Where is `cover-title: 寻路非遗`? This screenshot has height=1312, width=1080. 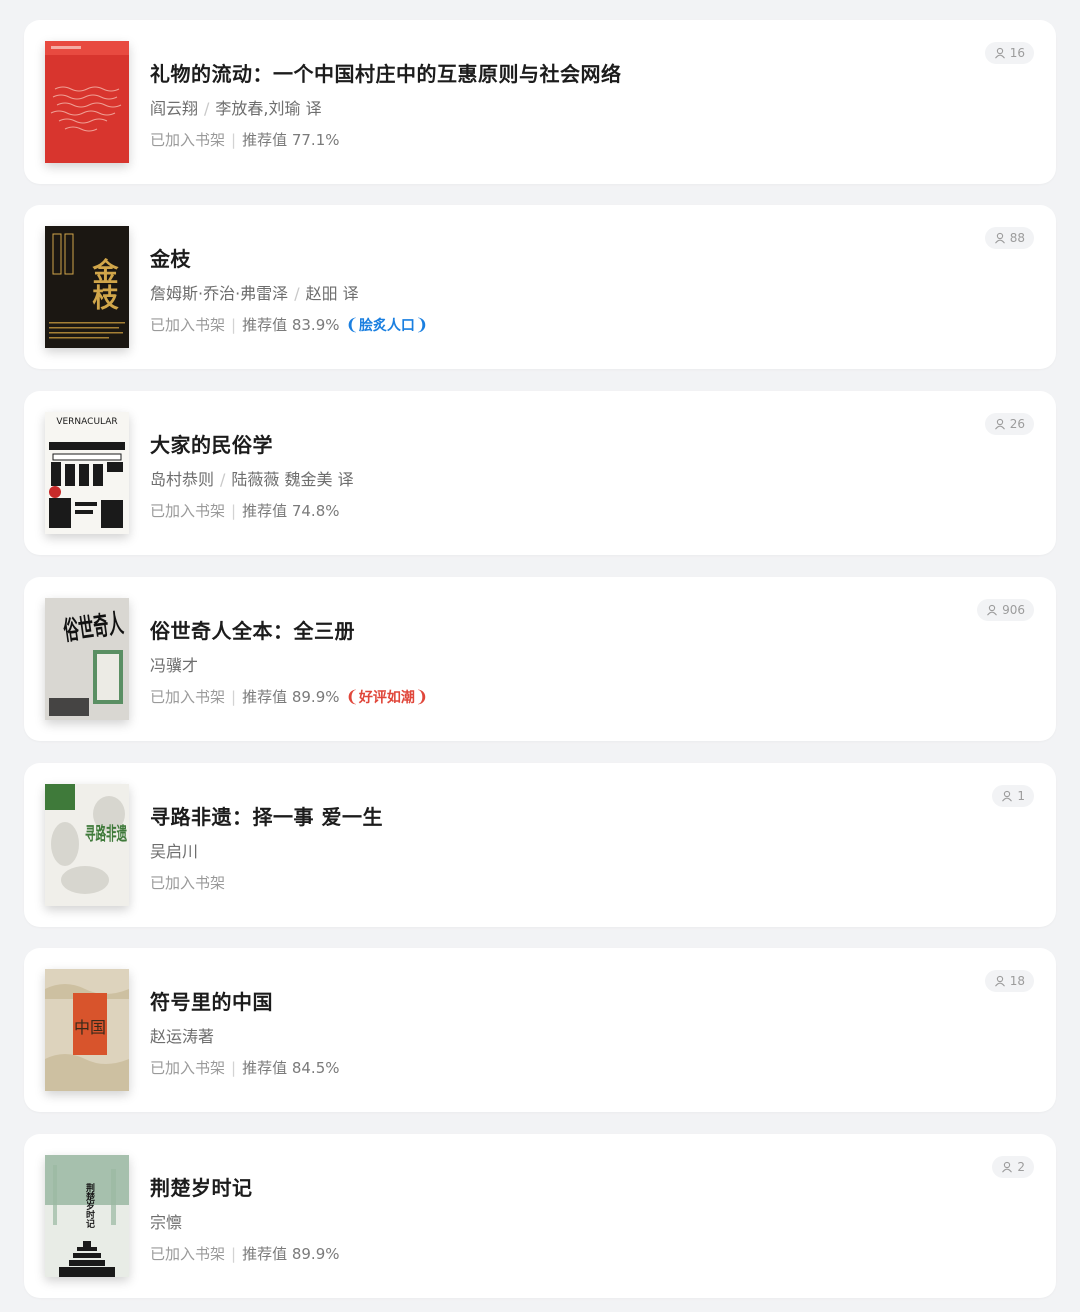
cover-title: 寻路非遗 is located at coordinates (106, 834).